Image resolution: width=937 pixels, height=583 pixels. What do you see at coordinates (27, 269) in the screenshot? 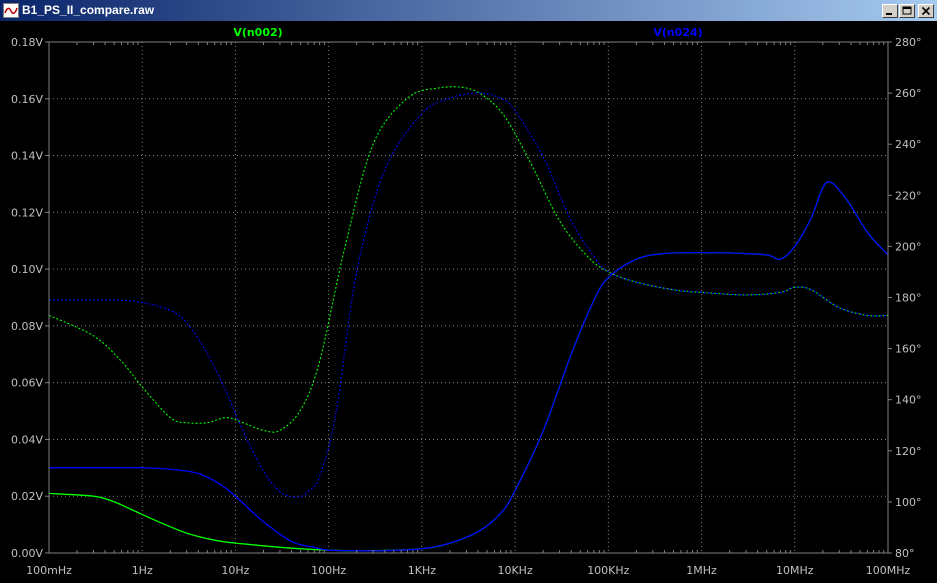
I see `y-left-tick-label: 0.10V` at bounding box center [27, 269].